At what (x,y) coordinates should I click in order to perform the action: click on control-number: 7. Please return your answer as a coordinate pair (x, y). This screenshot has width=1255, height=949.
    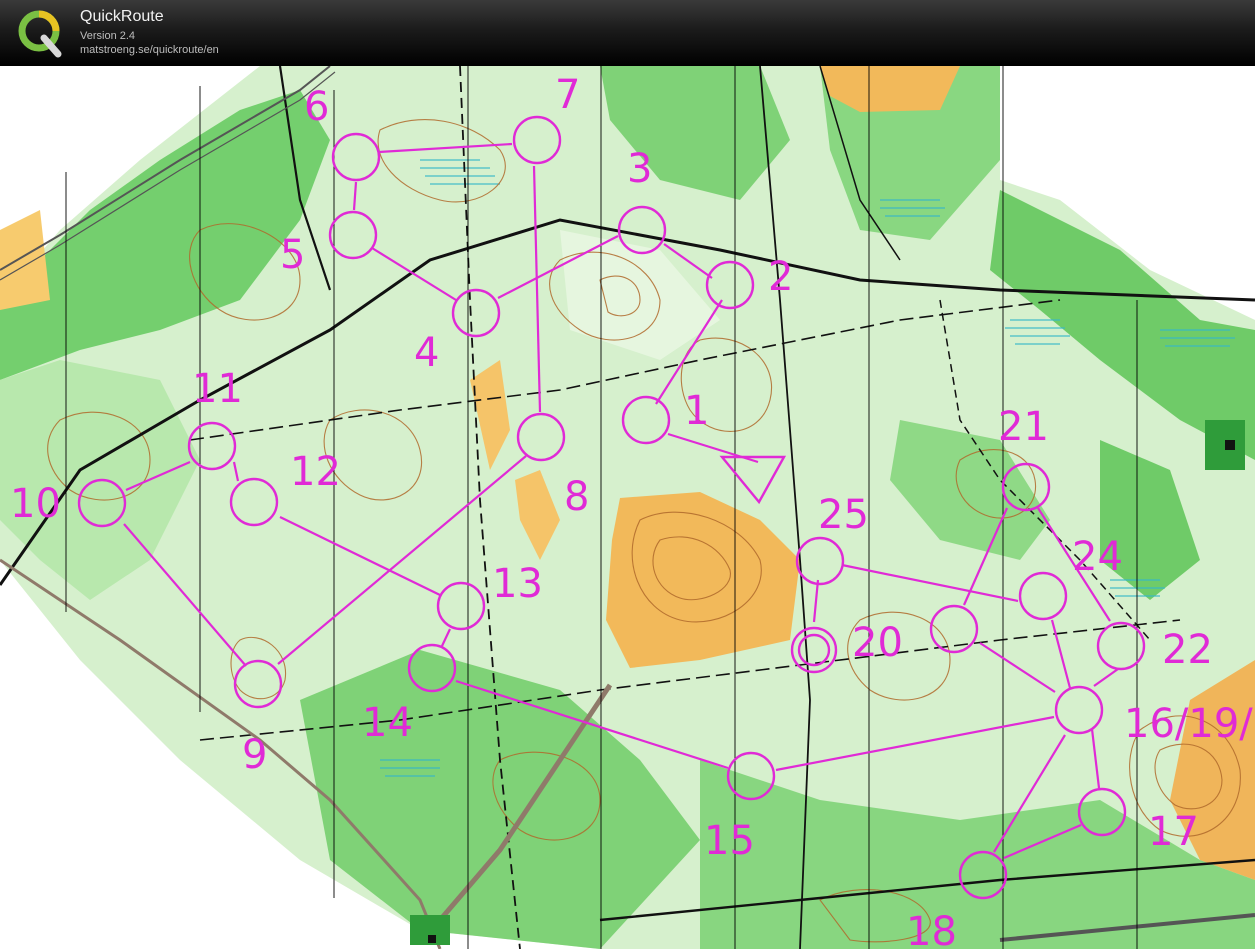
    Looking at the image, I should click on (567, 95).